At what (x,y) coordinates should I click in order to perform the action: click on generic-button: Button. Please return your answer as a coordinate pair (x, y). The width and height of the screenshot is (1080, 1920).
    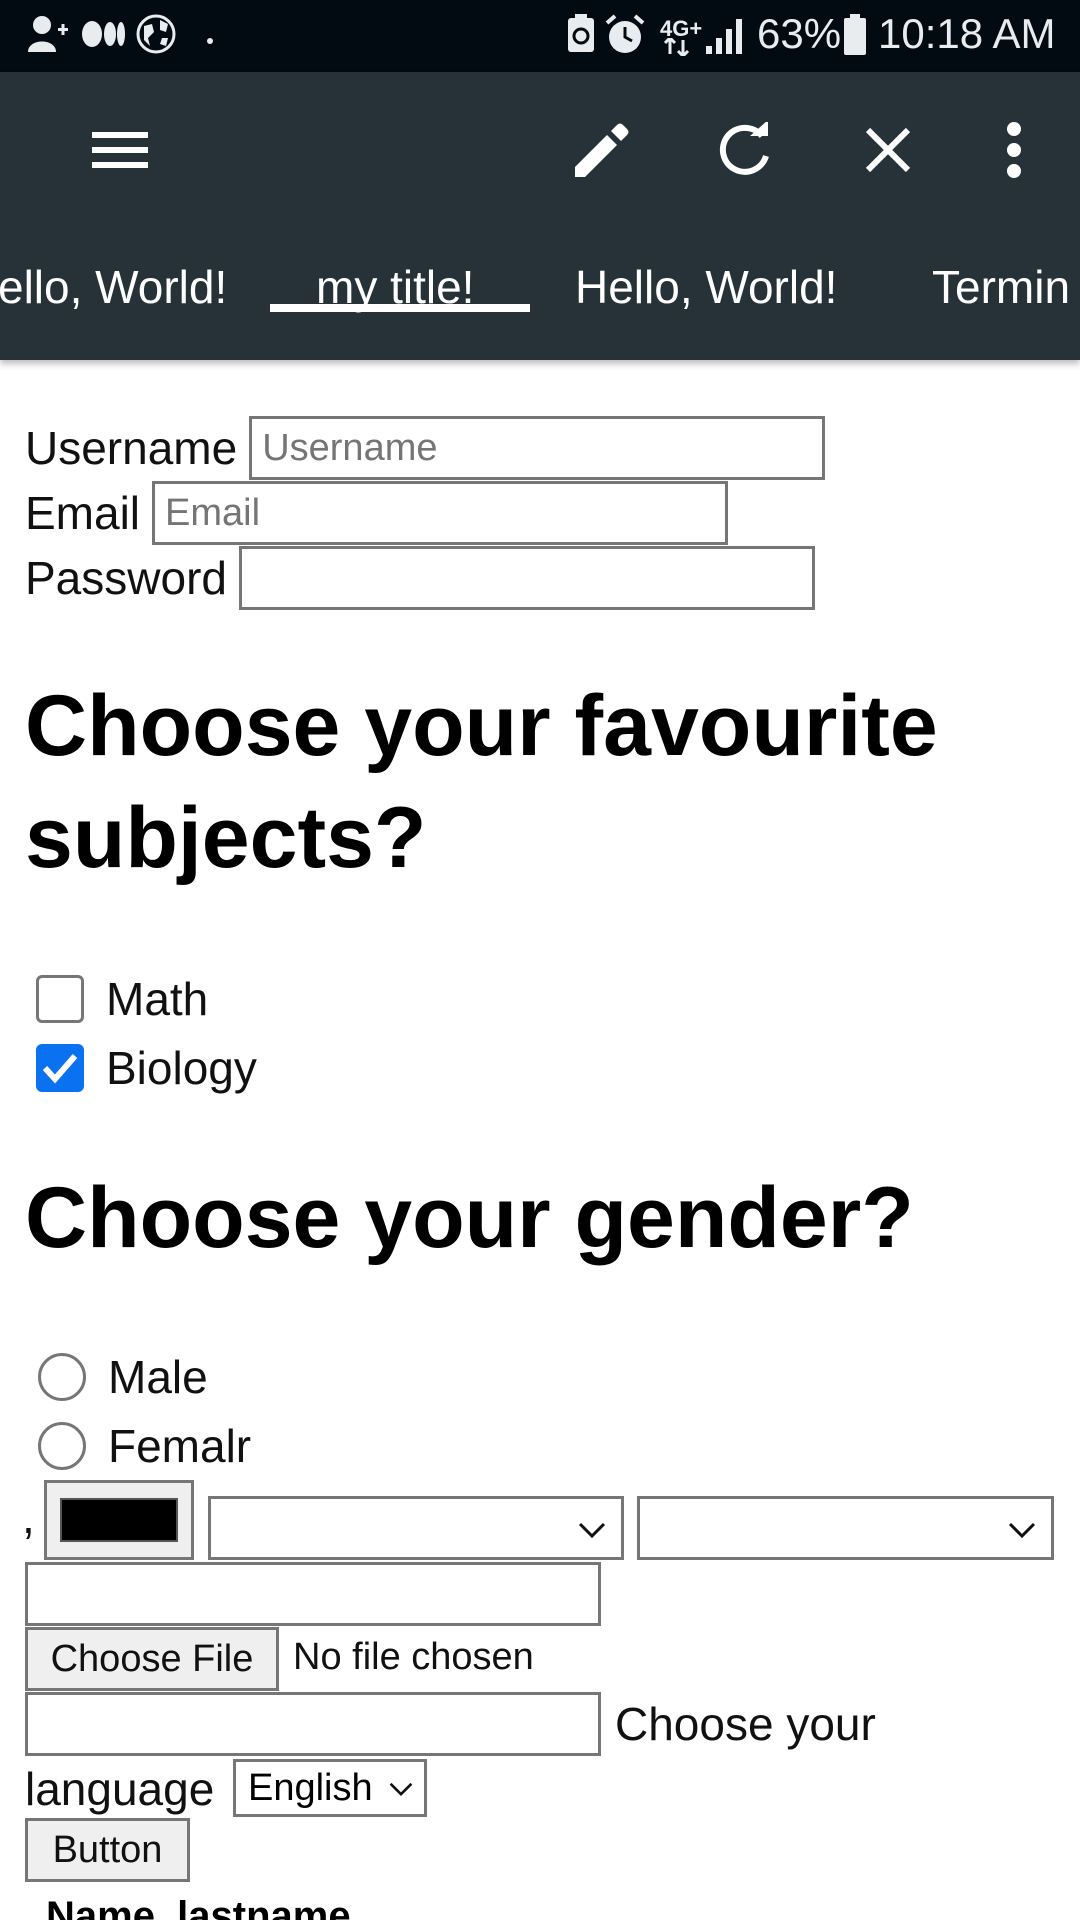
    Looking at the image, I should click on (107, 1850).